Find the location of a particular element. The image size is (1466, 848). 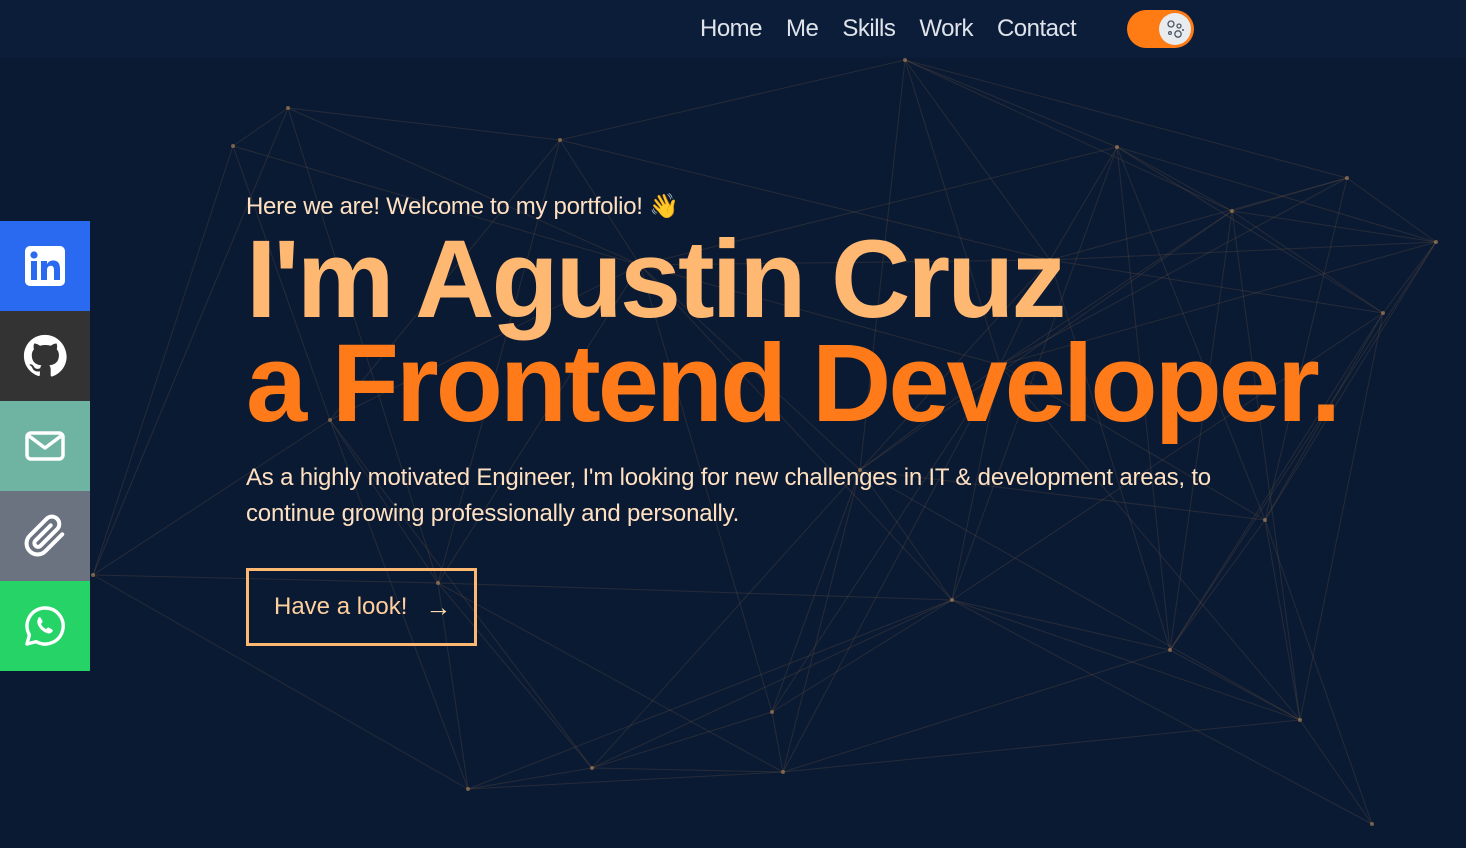

nav-skills: Skills is located at coordinates (869, 29).